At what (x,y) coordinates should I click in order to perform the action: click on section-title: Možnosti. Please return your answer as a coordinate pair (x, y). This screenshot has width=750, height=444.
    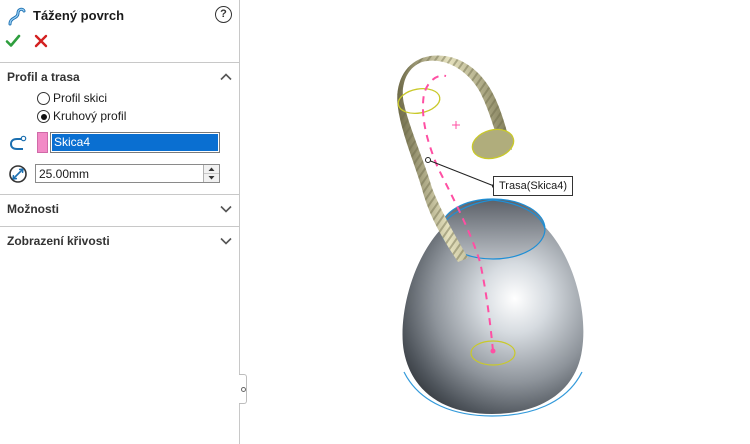
    Looking at the image, I should click on (33, 209).